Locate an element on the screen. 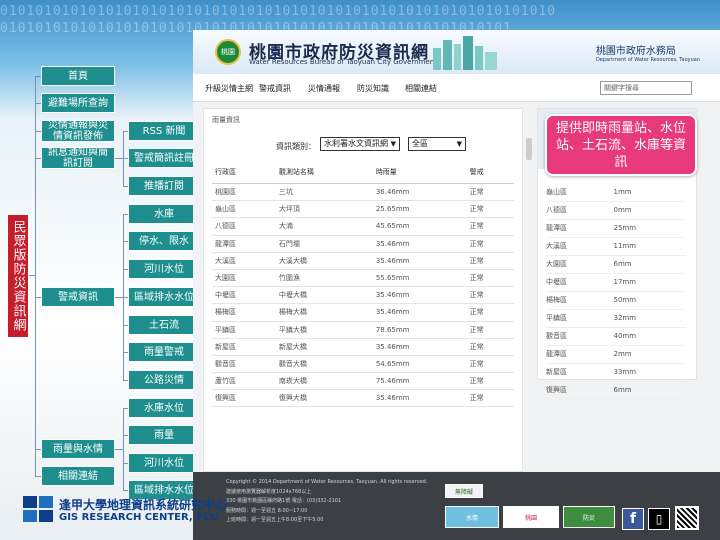  node-shelter-search: 避難場所查詢 is located at coordinates (78, 103).